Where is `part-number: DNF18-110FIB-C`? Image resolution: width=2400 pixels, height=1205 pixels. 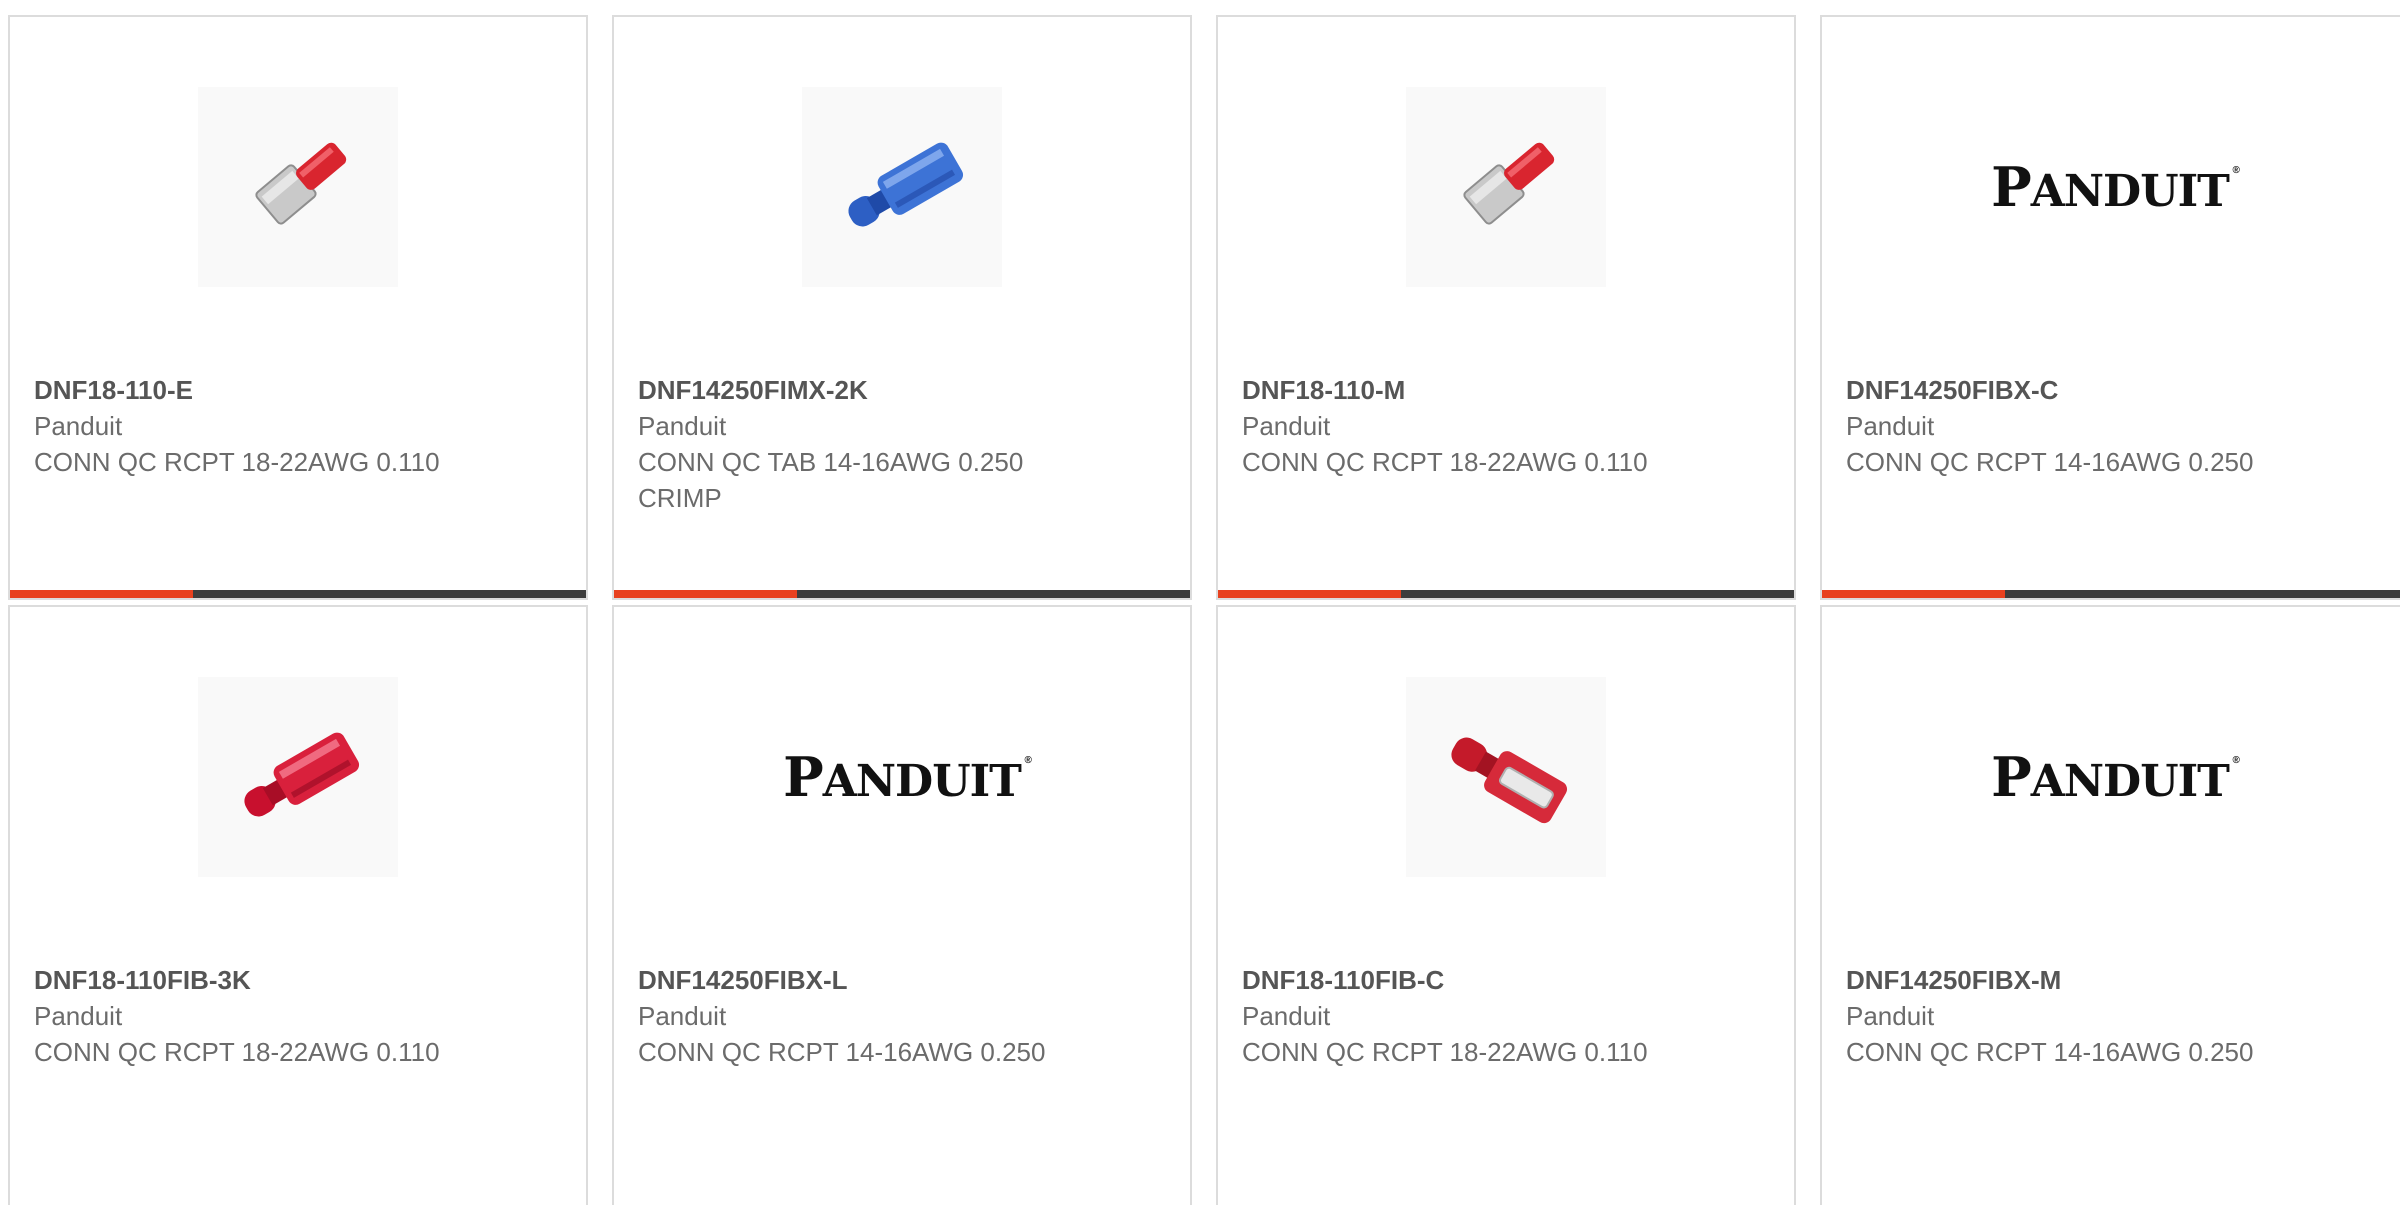
part-number: DNF18-110FIB-C is located at coordinates (1506, 980).